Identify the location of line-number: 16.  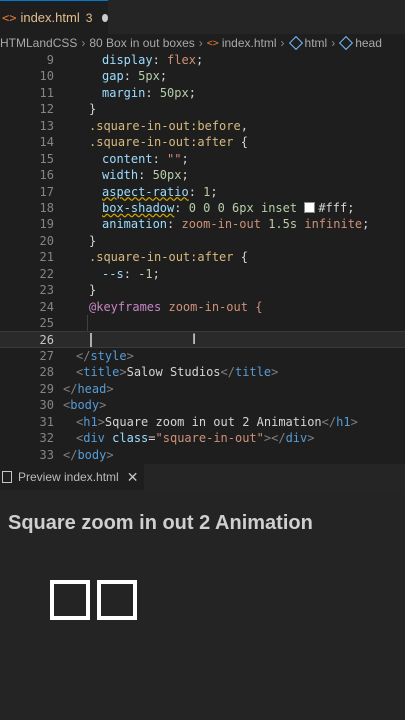
(46, 175).